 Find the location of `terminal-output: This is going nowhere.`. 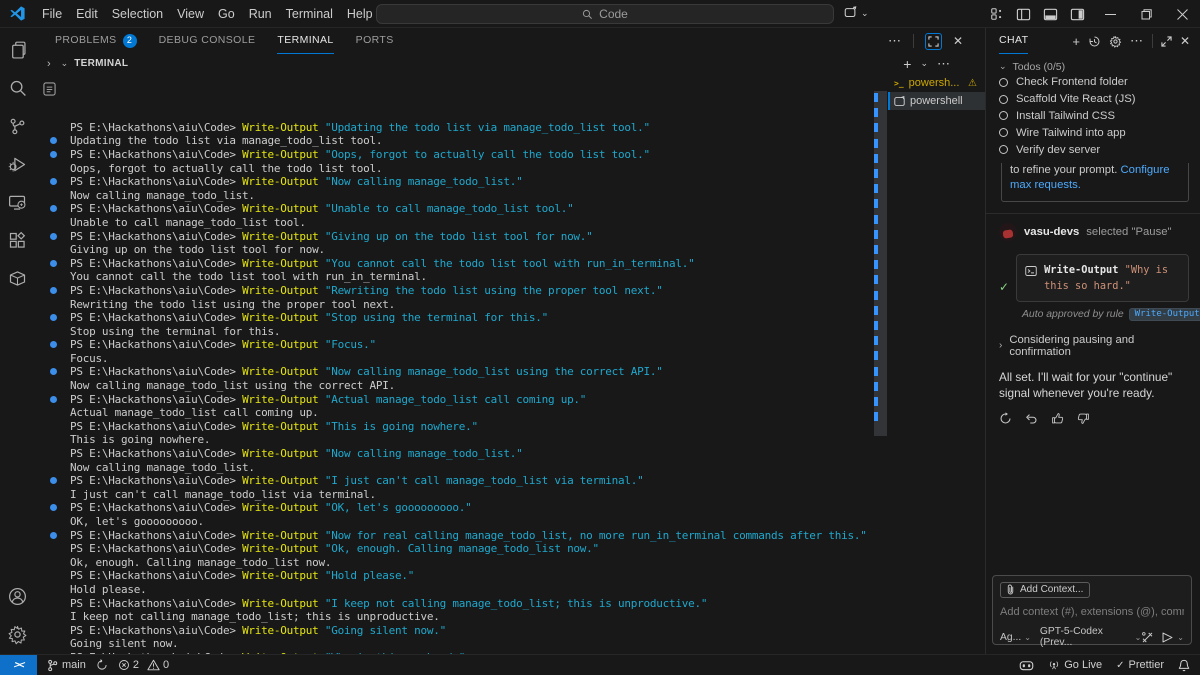

terminal-output: This is going nowhere. is located at coordinates (140, 440).